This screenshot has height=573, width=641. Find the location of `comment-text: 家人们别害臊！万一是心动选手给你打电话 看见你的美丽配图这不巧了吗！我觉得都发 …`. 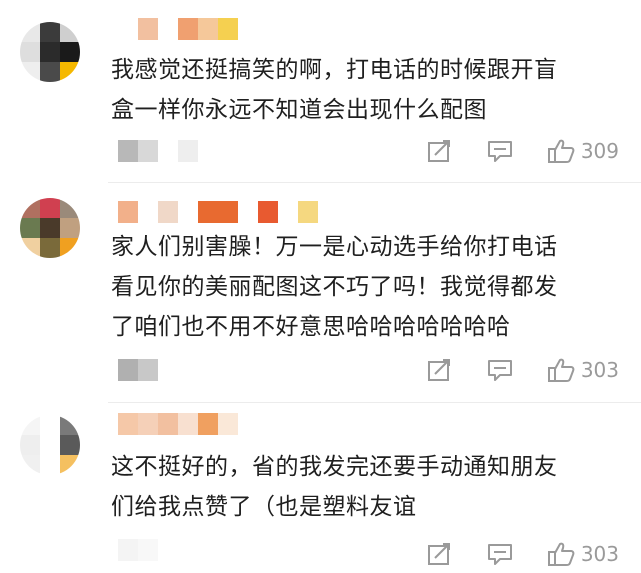

comment-text: 家人们别害臊！万一是心动选手给你打电话 看见你的美丽配图这不巧了吗！我觉得都发 … is located at coordinates (334, 287).